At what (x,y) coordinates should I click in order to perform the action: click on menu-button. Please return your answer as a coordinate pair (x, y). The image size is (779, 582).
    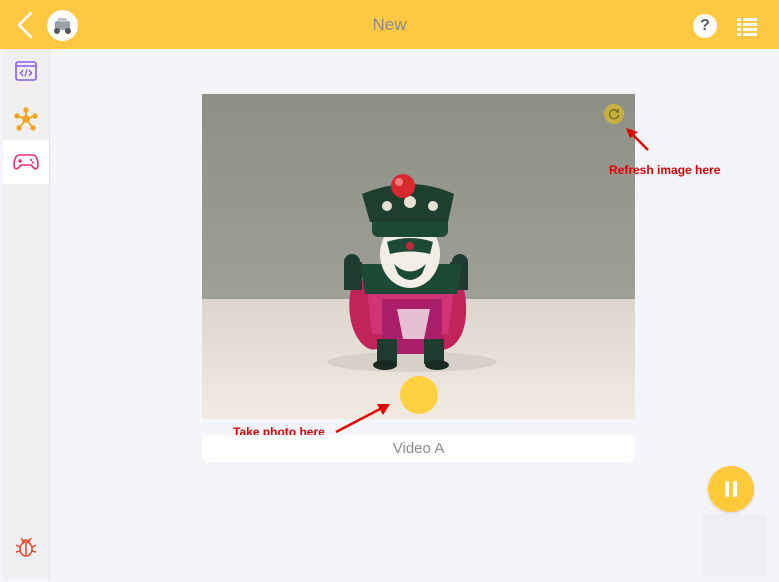
    Looking at the image, I should click on (747, 26).